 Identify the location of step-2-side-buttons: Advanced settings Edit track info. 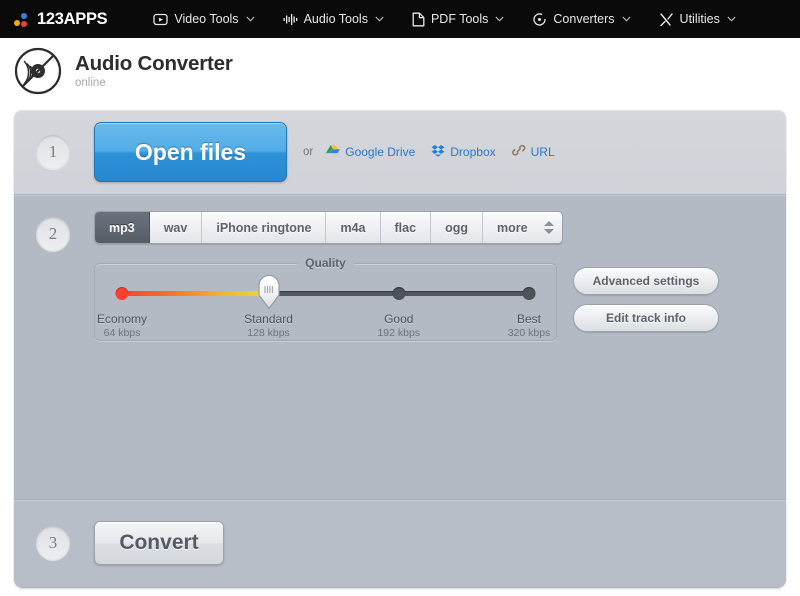
(646, 297).